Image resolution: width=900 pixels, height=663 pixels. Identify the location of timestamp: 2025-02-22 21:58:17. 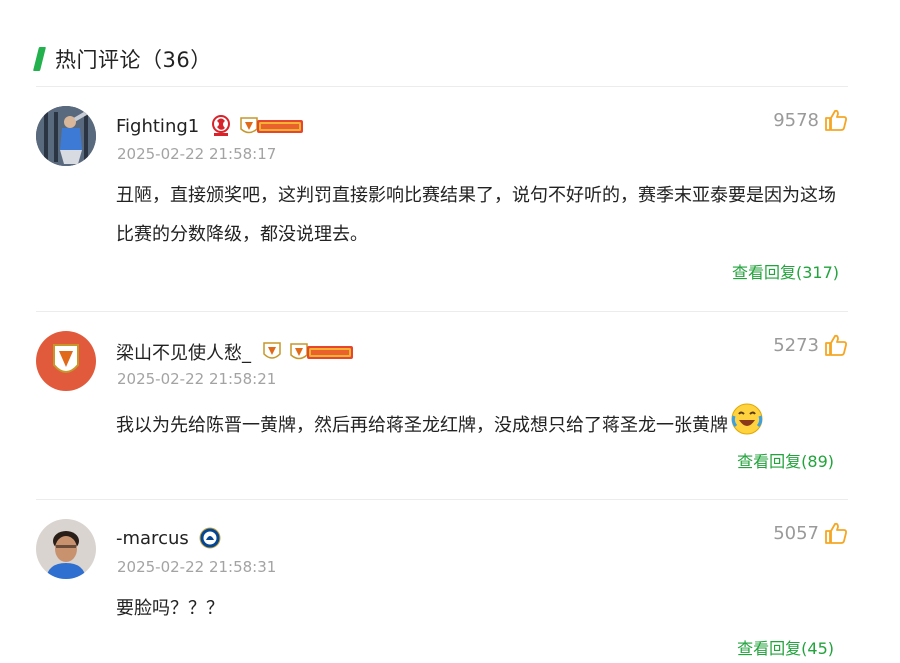
(197, 154).